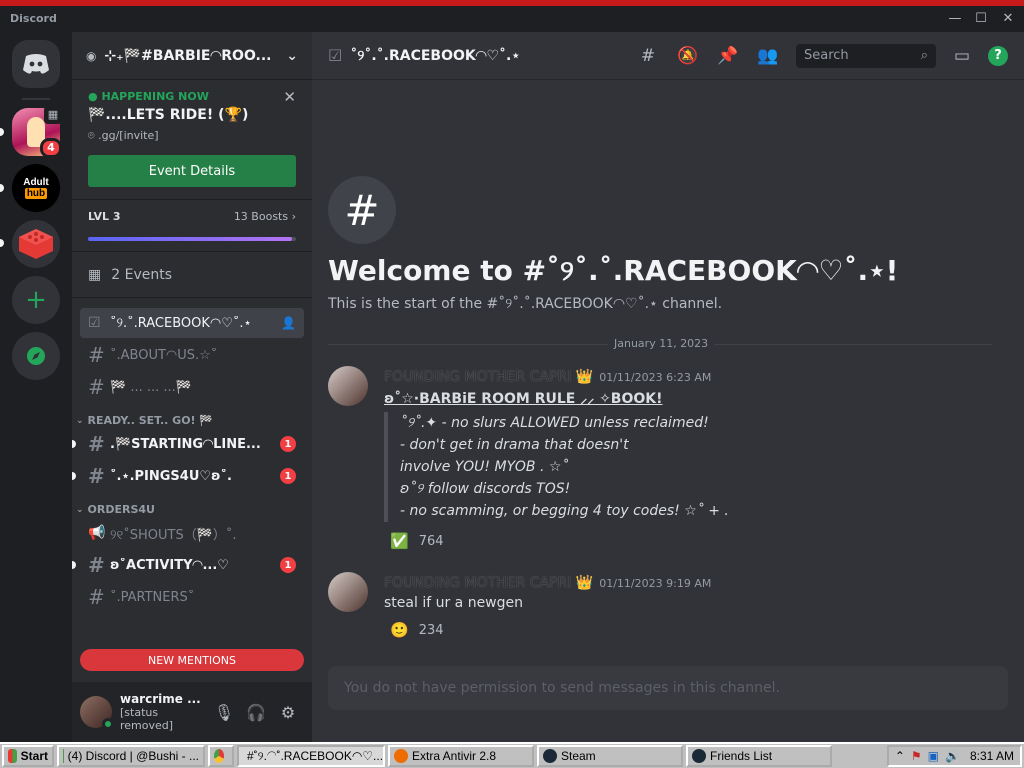 The image size is (1024, 768). Describe the element at coordinates (51, 148) in the screenshot. I see `notification-badge: 4` at that location.